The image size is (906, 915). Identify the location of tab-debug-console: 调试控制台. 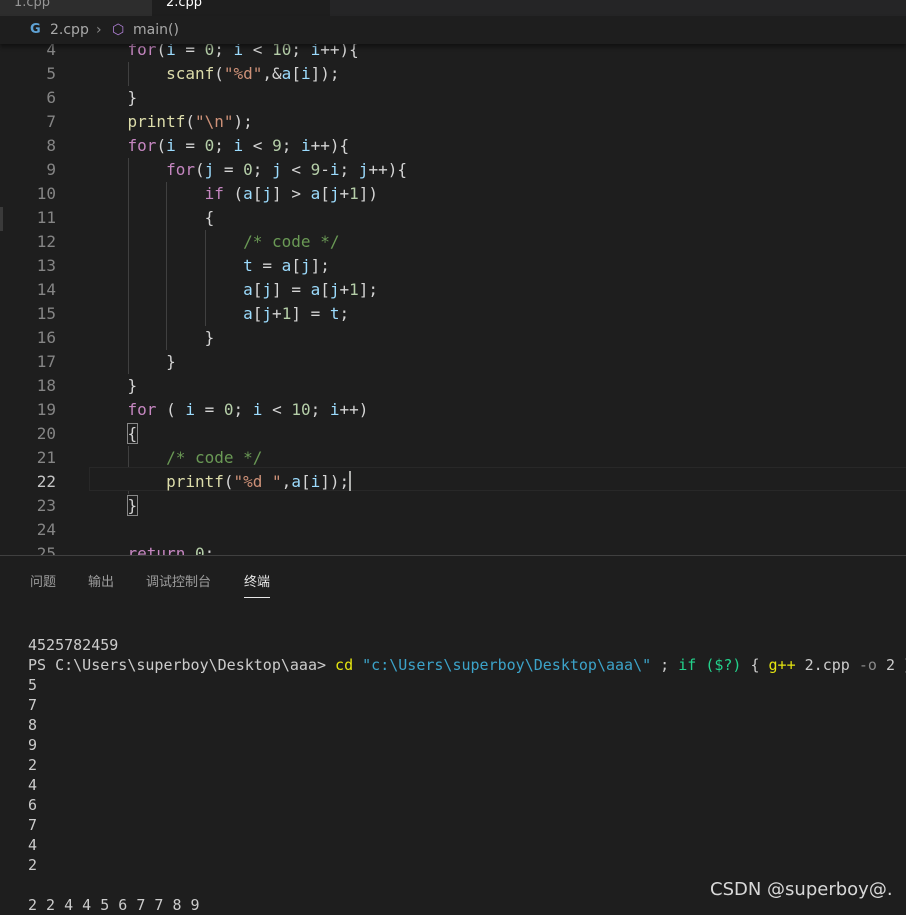
(178, 580).